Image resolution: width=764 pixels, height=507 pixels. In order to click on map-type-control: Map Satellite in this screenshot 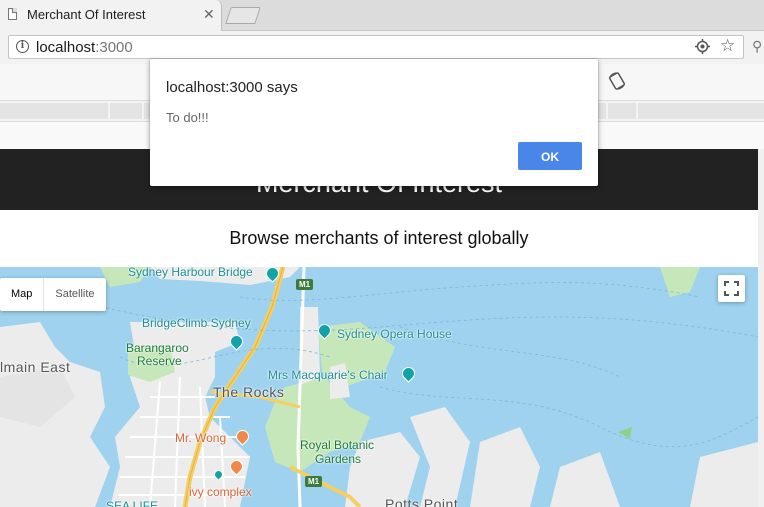, I will do `click(53, 294)`.